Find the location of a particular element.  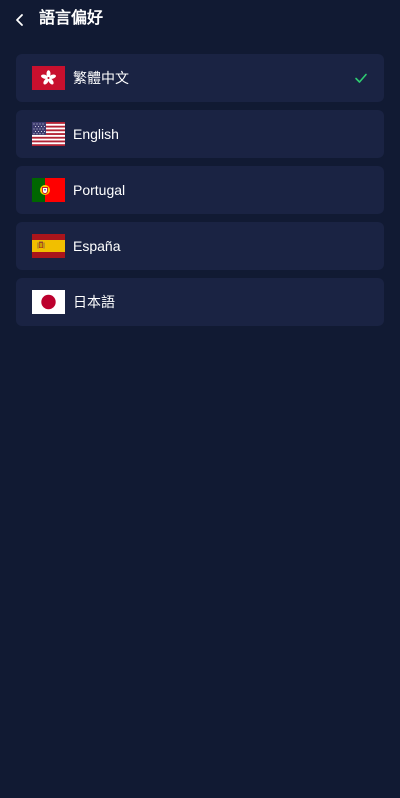

language-option-spanish: España is located at coordinates (200, 246).